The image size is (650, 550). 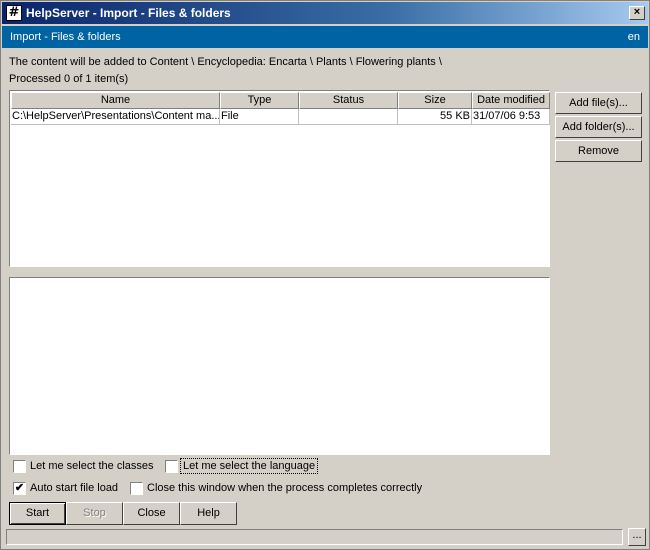 What do you see at coordinates (37, 513) in the screenshot?
I see `start-button: Start` at bounding box center [37, 513].